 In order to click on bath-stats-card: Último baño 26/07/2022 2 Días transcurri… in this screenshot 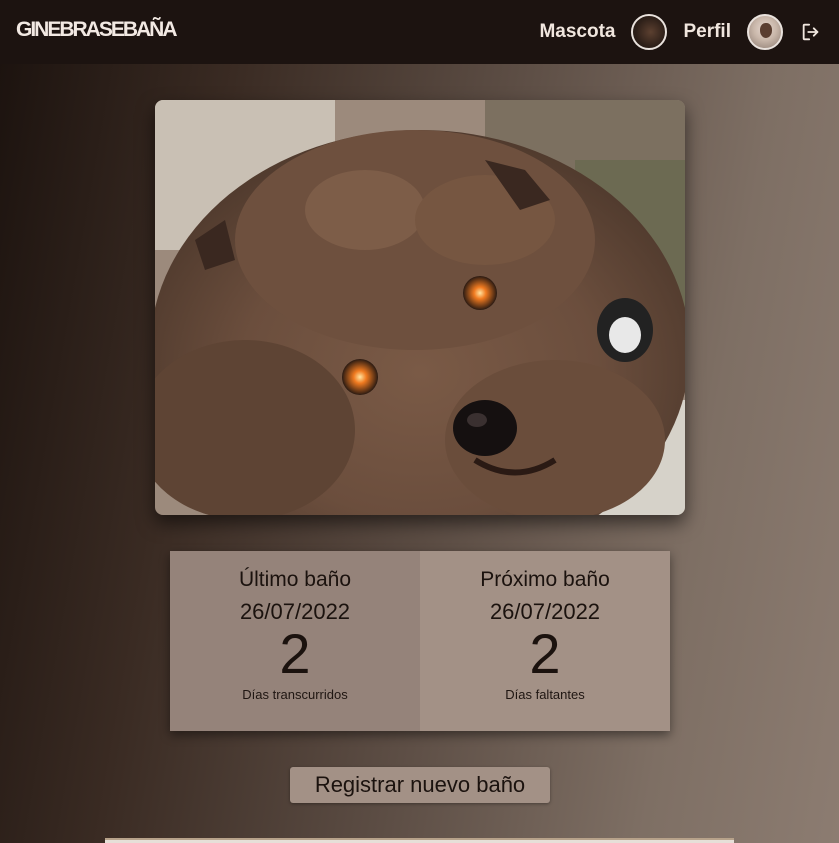, I will do `click(420, 641)`.